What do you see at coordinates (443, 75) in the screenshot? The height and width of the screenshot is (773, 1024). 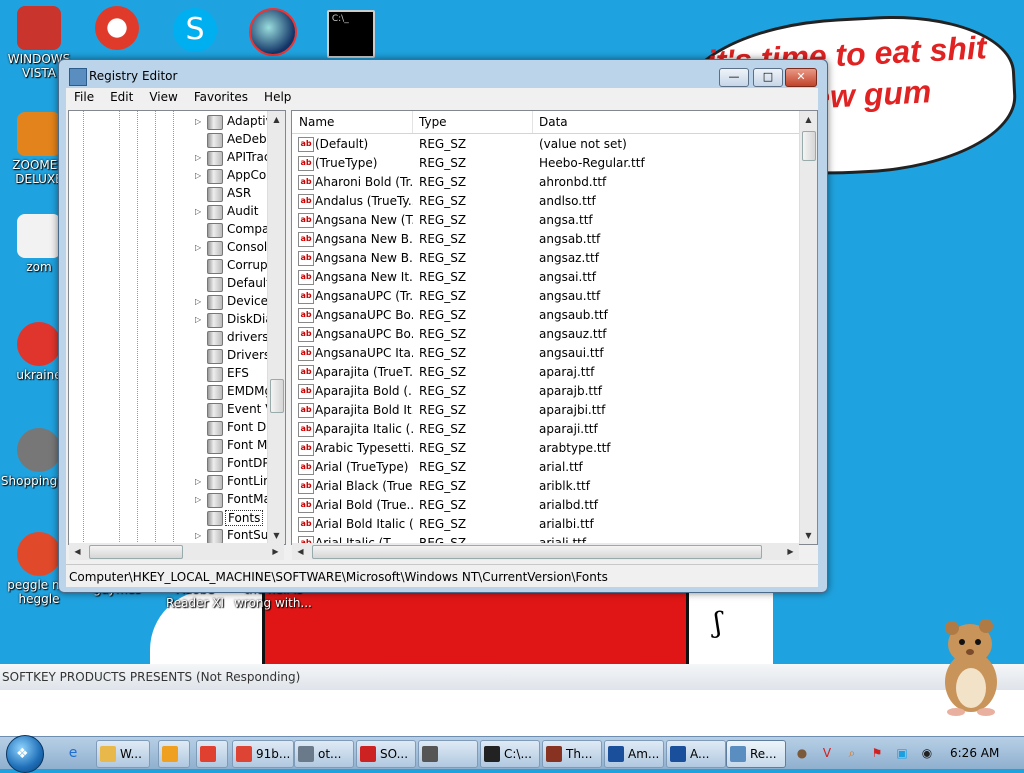 I see `title-bar: Registry Editor — □ ✕` at bounding box center [443, 75].